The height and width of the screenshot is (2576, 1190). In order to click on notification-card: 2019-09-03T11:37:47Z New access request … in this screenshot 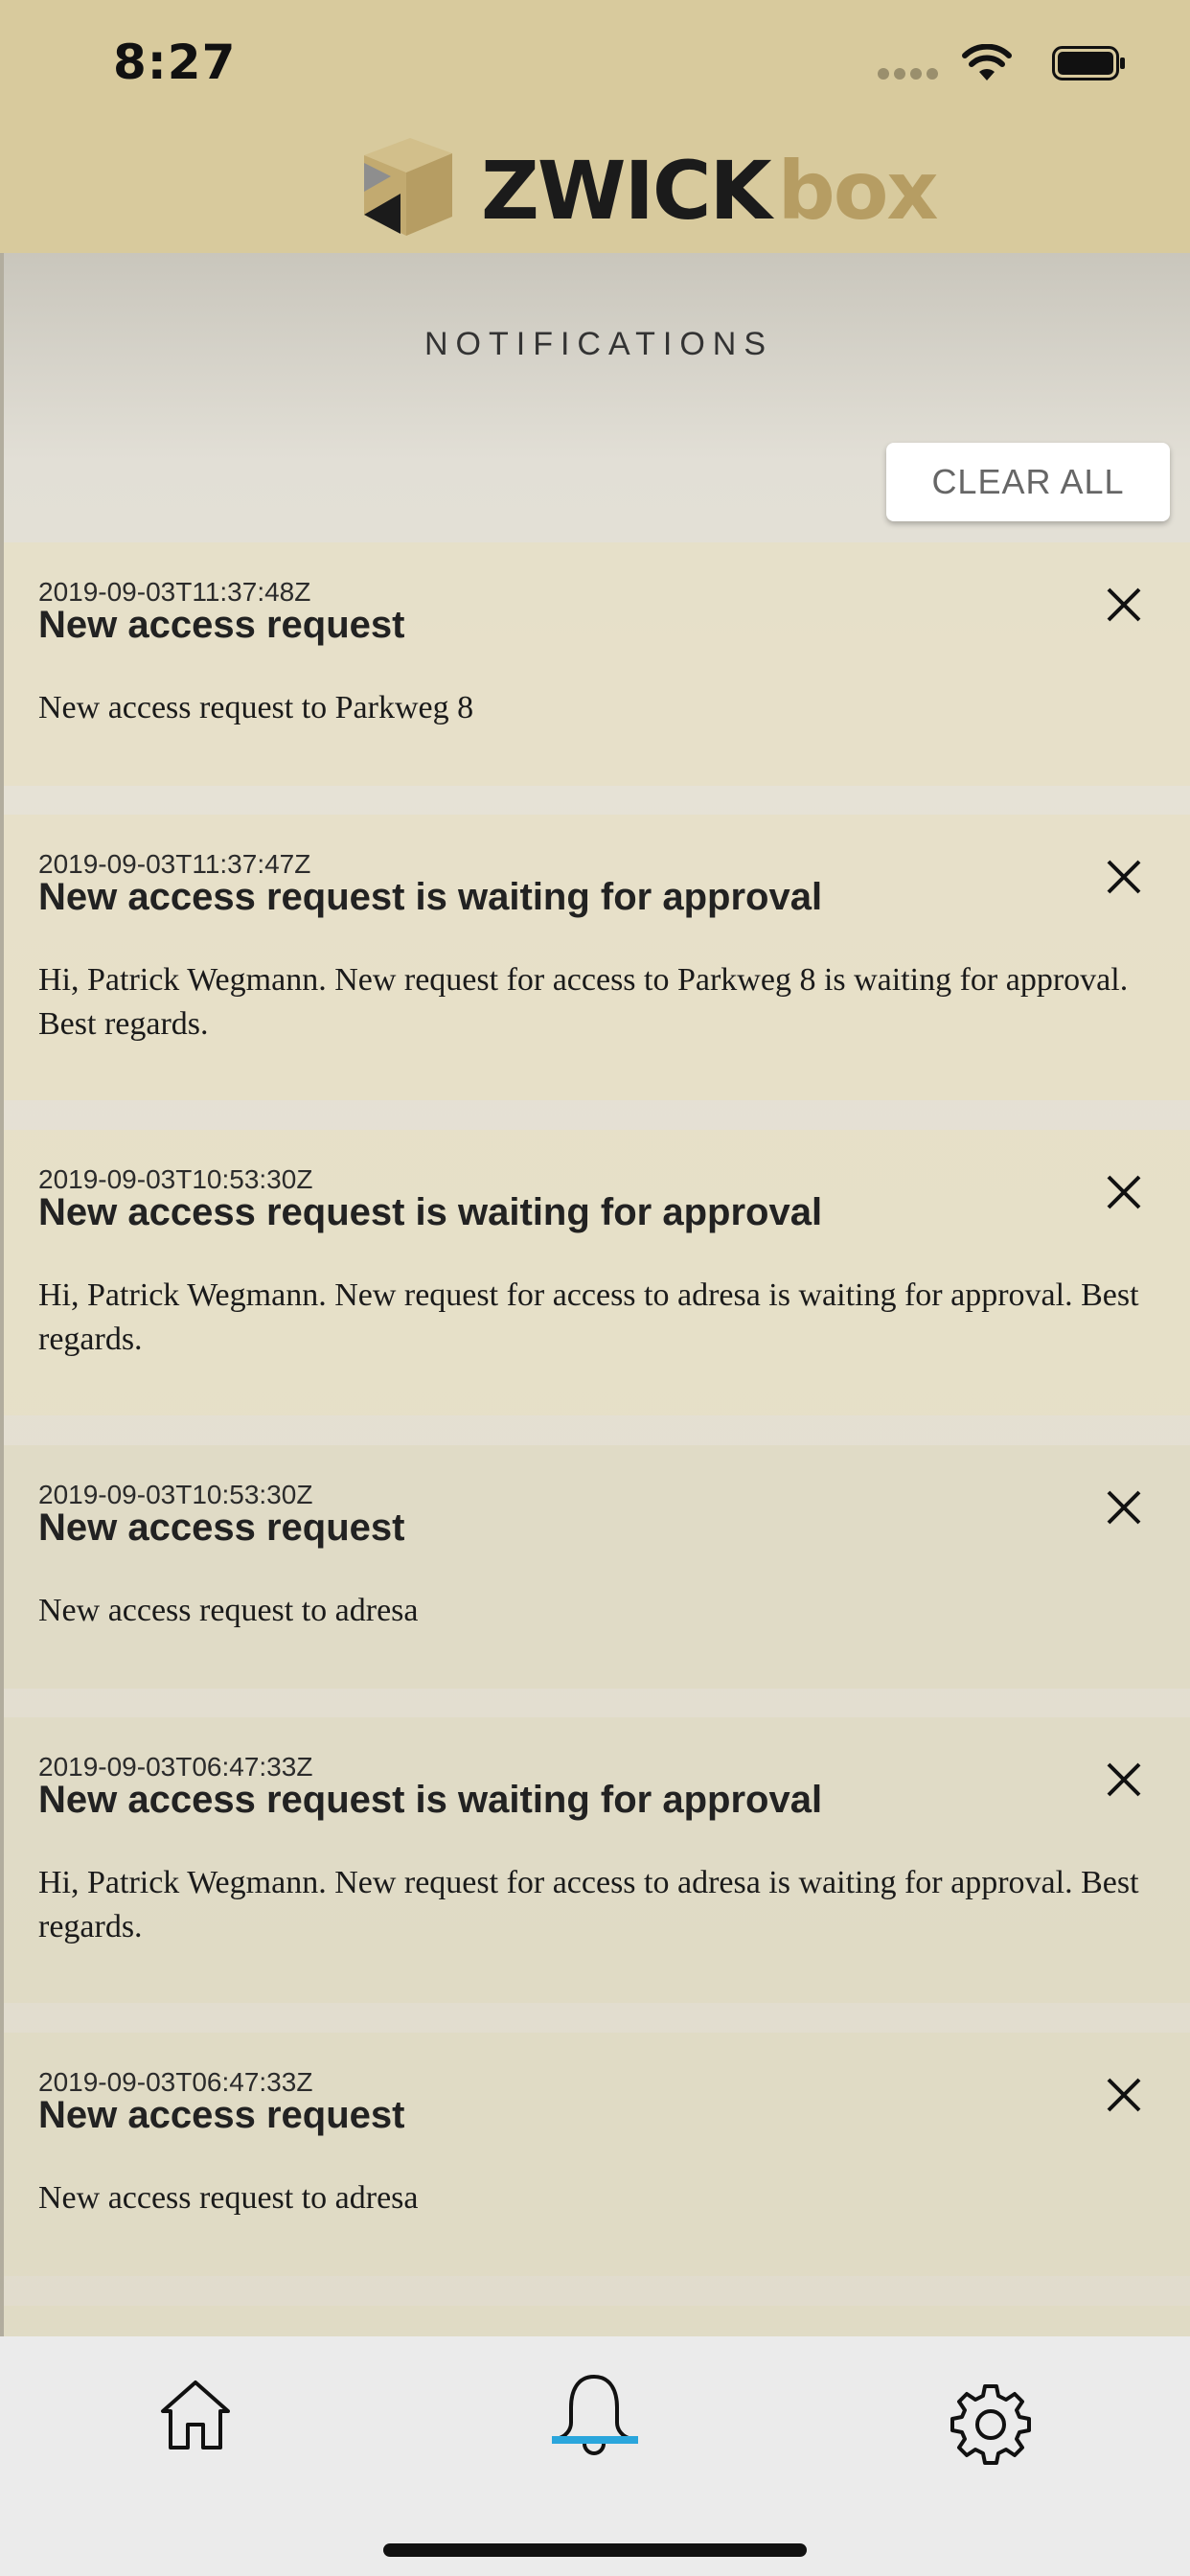, I will do `click(597, 957)`.